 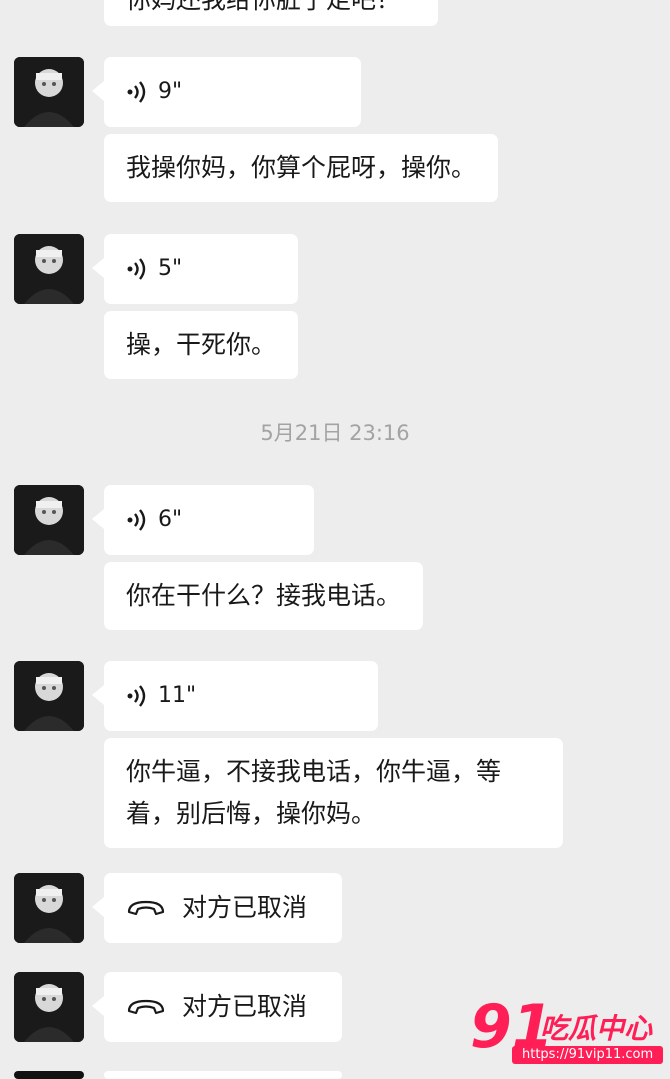 What do you see at coordinates (235, 696) in the screenshot?
I see `voice-message: 11"` at bounding box center [235, 696].